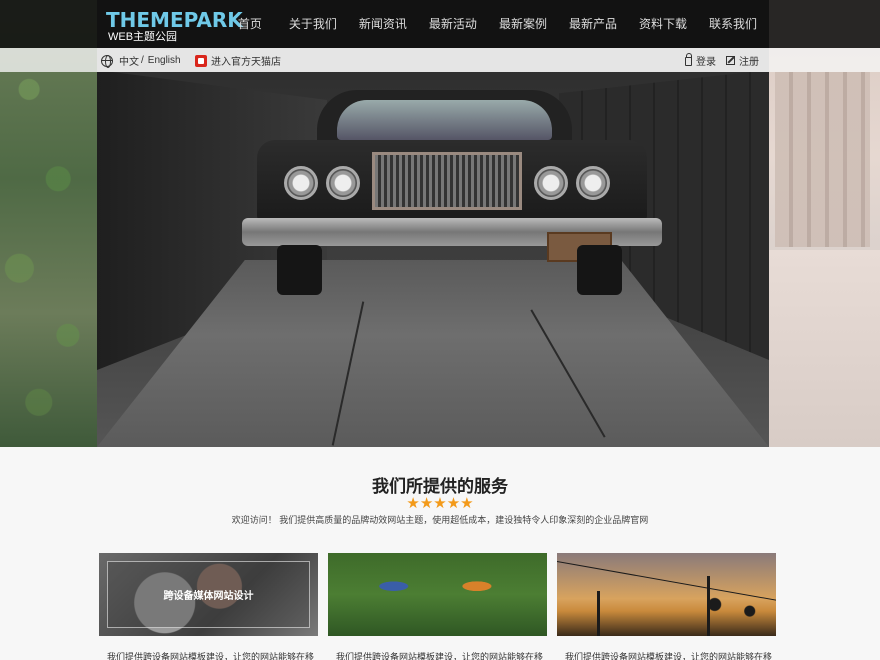  I want to click on lang-chinese-link: 中文, so click(129, 60).